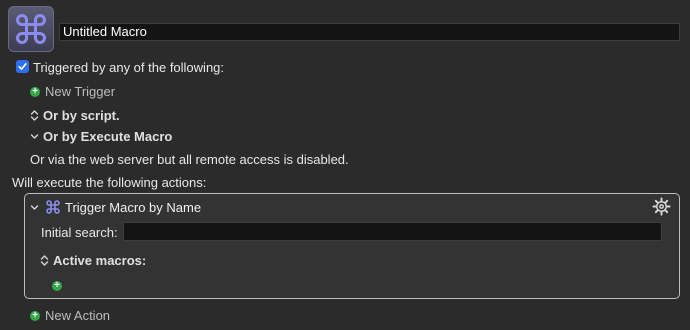  I want to click on gear-icon, so click(661, 206).